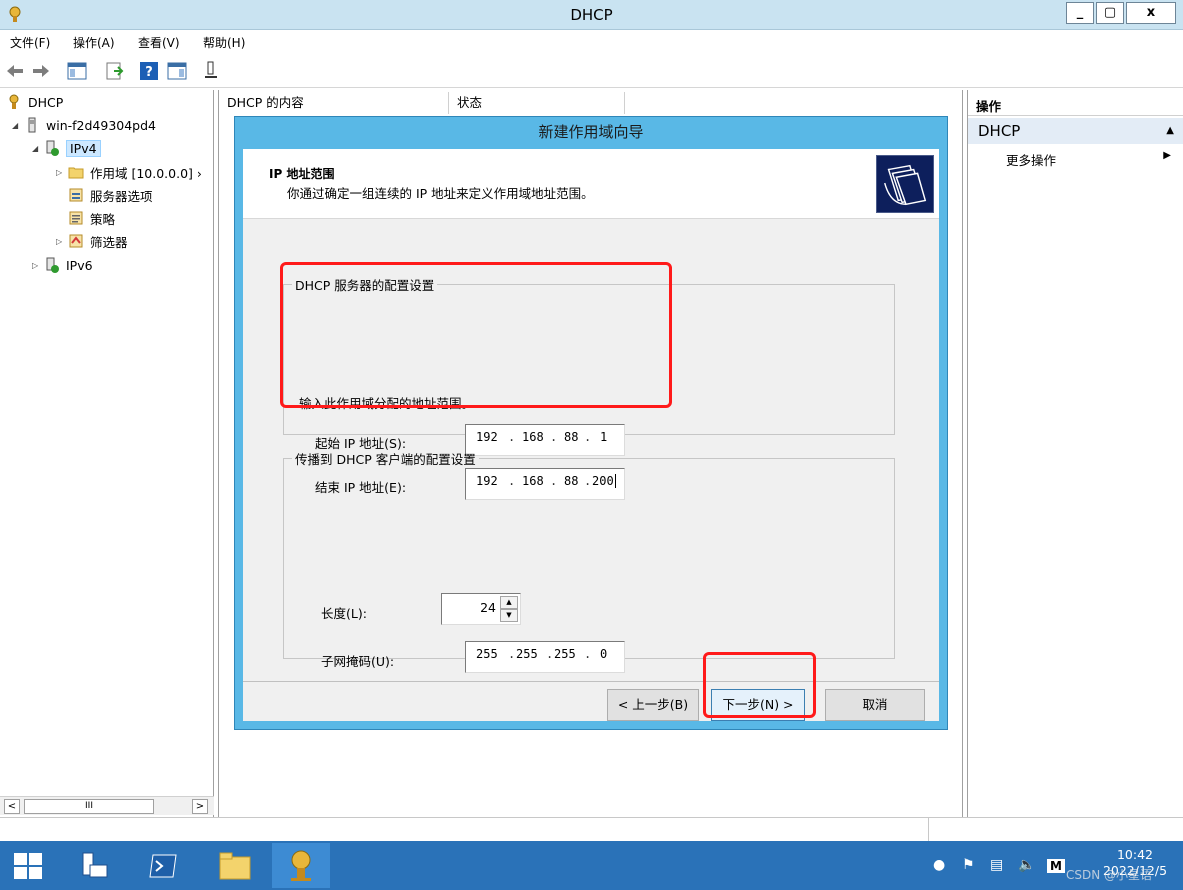 Image resolution: width=1183 pixels, height=890 pixels. I want to click on collapse-triangle-icon: ▲, so click(1170, 130).